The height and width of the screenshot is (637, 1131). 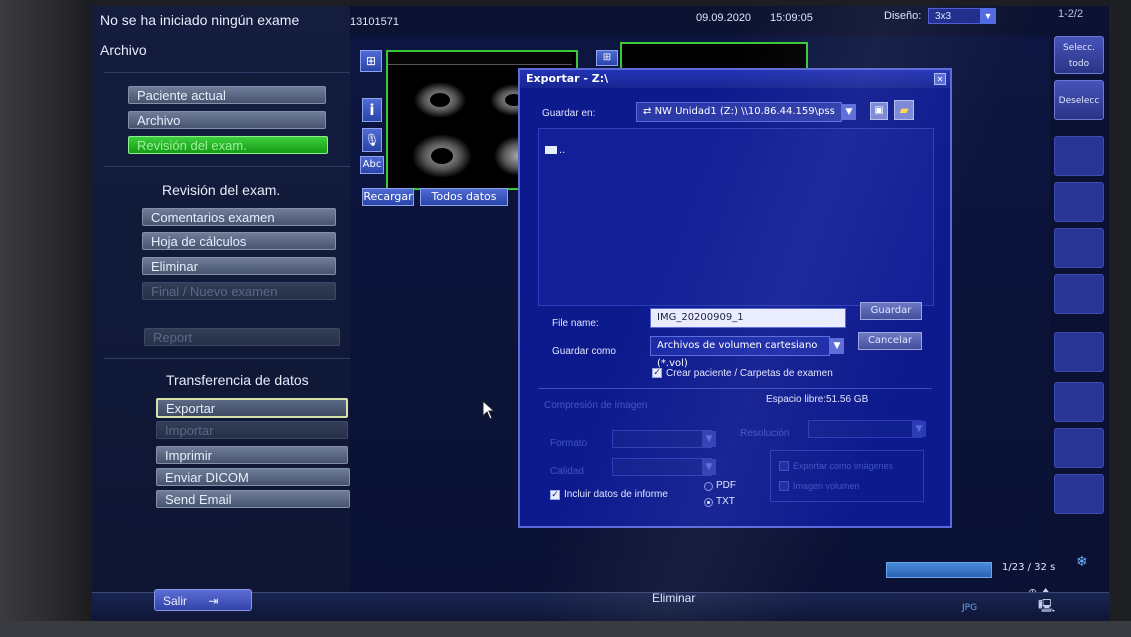 I want to click on exam-status-line: No se ha iniciado ningún exame, so click(x=200, y=20).